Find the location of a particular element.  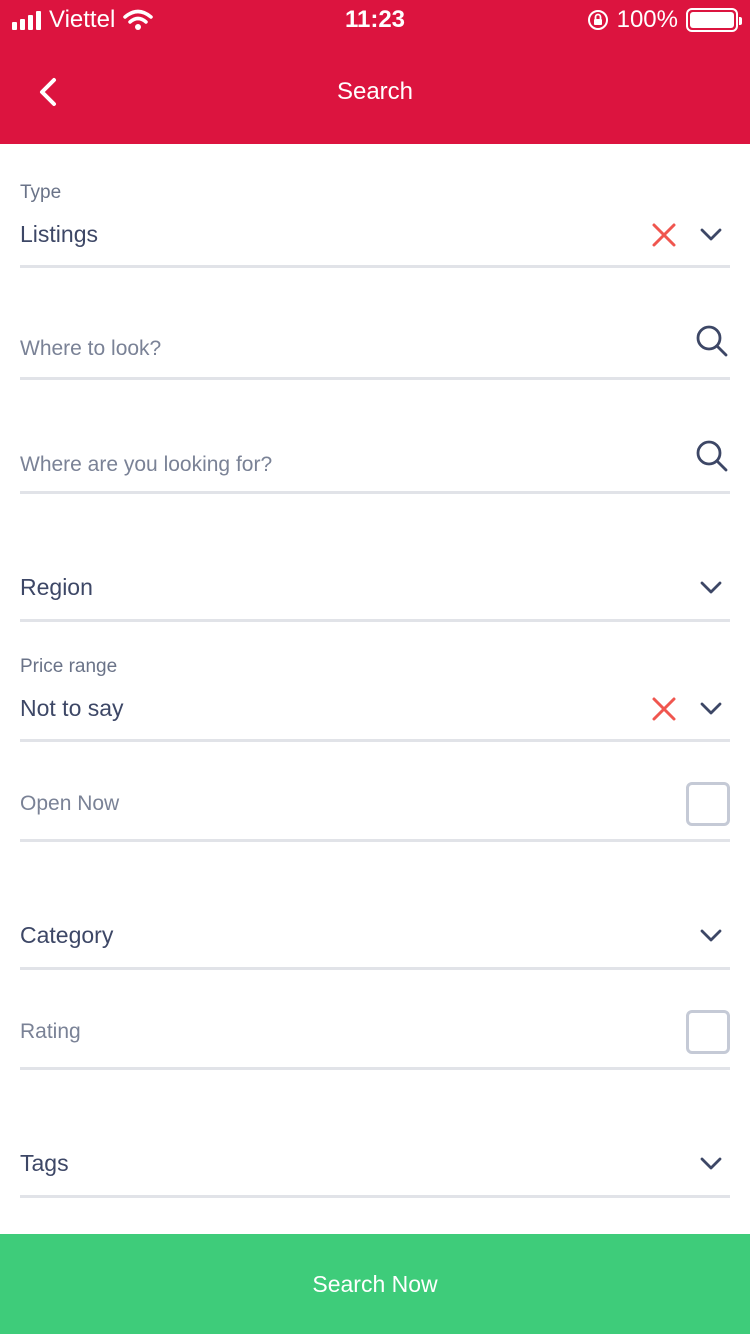

tags-select: Tags is located at coordinates (375, 1165).